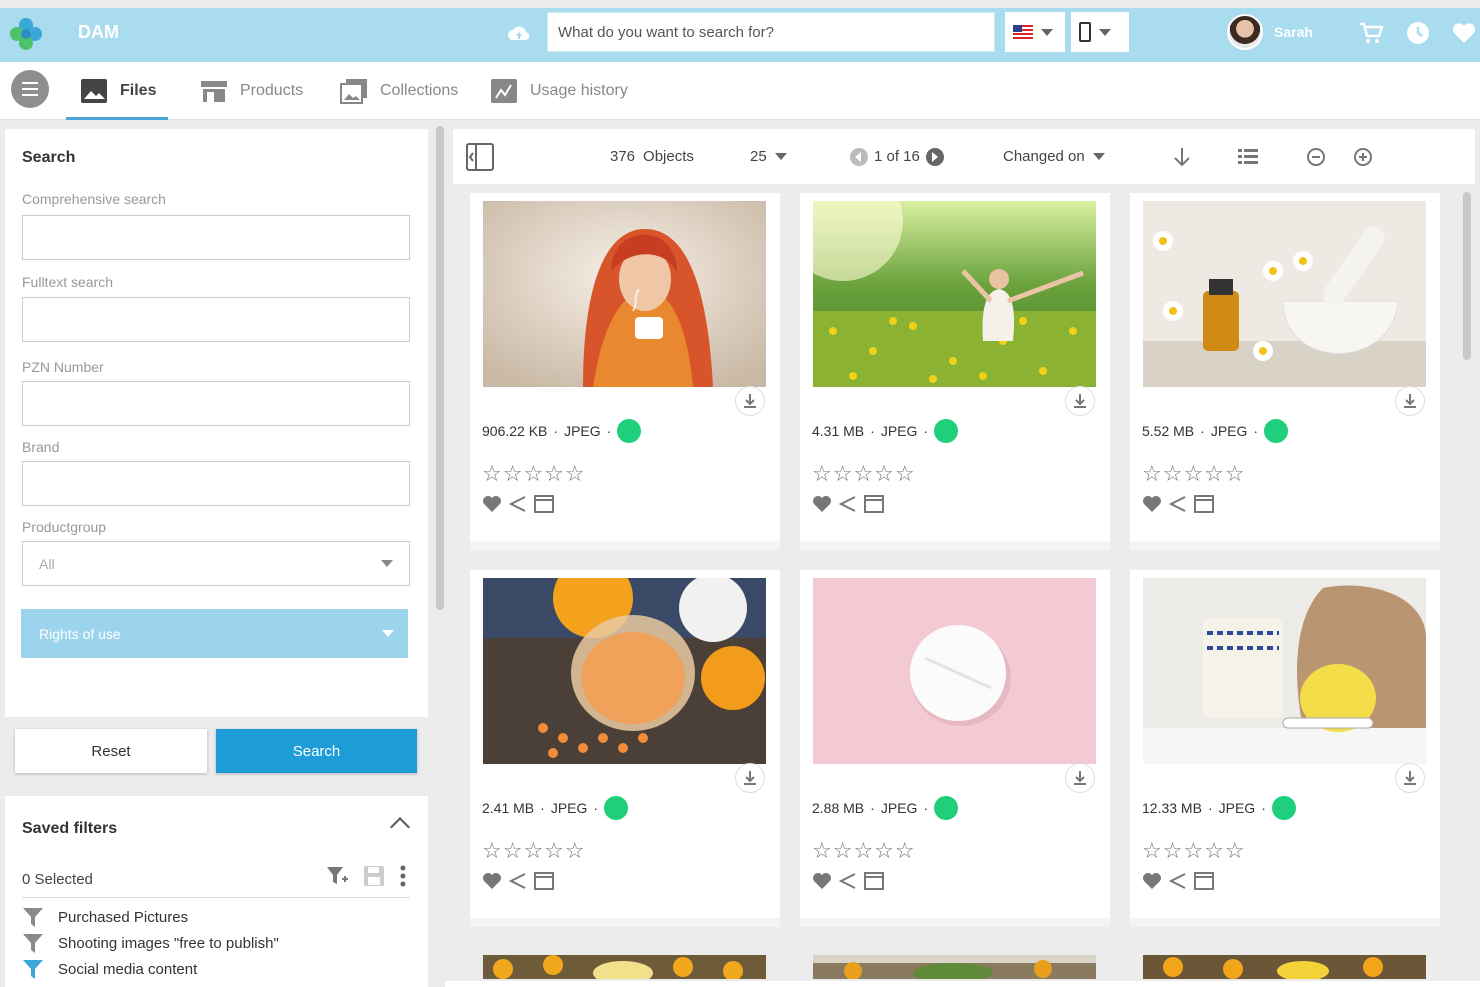 Image resolution: width=1480 pixels, height=987 pixels. Describe the element at coordinates (768, 156) in the screenshot. I see `page-size-select: 25` at that location.